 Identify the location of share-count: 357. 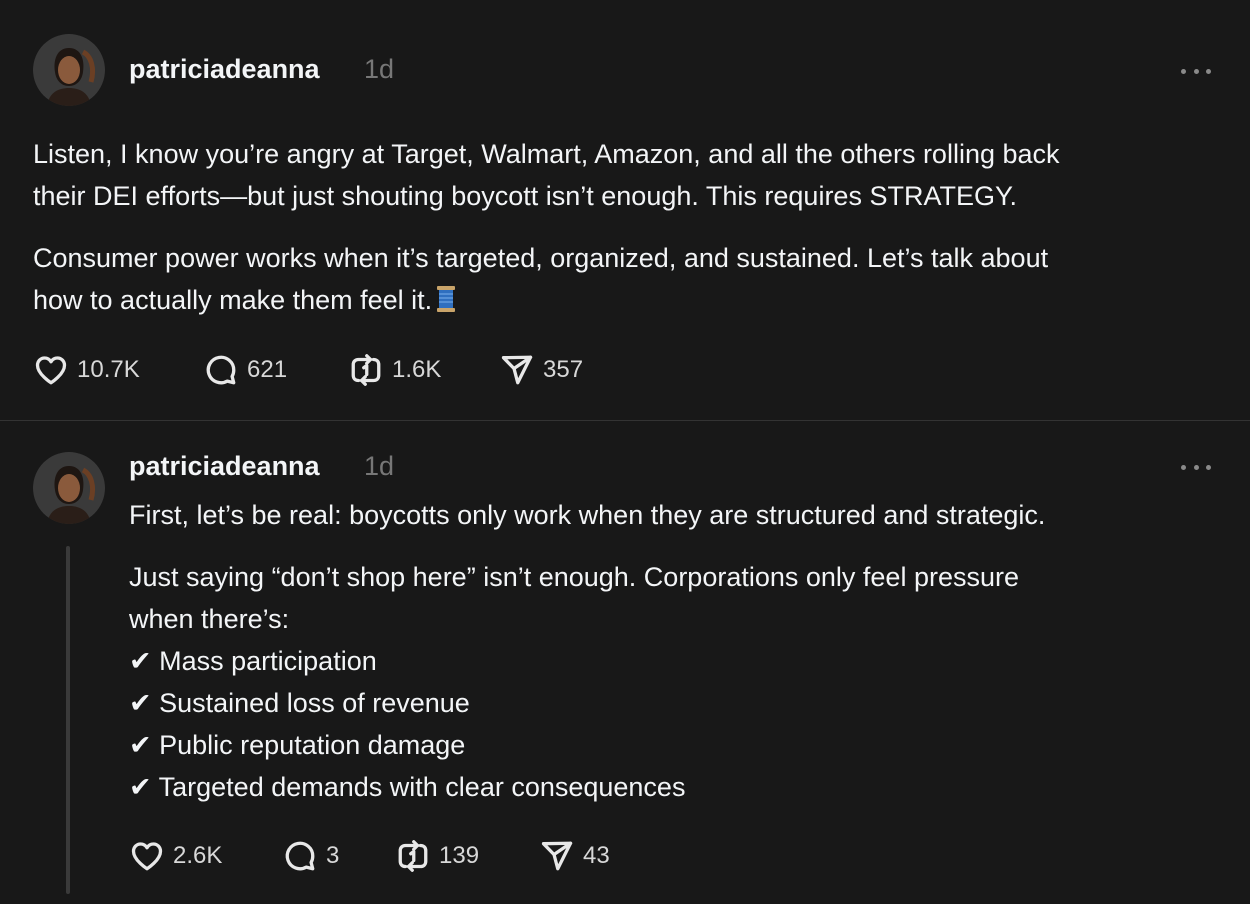
(563, 369).